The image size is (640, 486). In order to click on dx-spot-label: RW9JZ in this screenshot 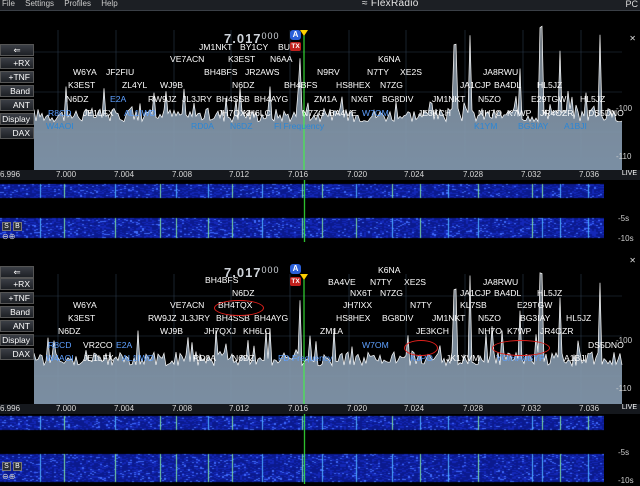, I will do `click(162, 318)`.